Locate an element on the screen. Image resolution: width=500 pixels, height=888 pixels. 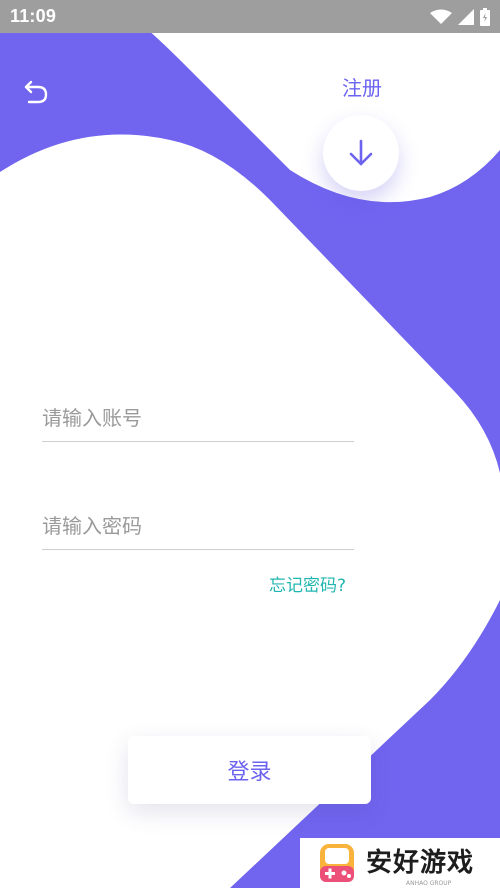
watermark-subtext: ANHAO GROUP is located at coordinates (429, 883).